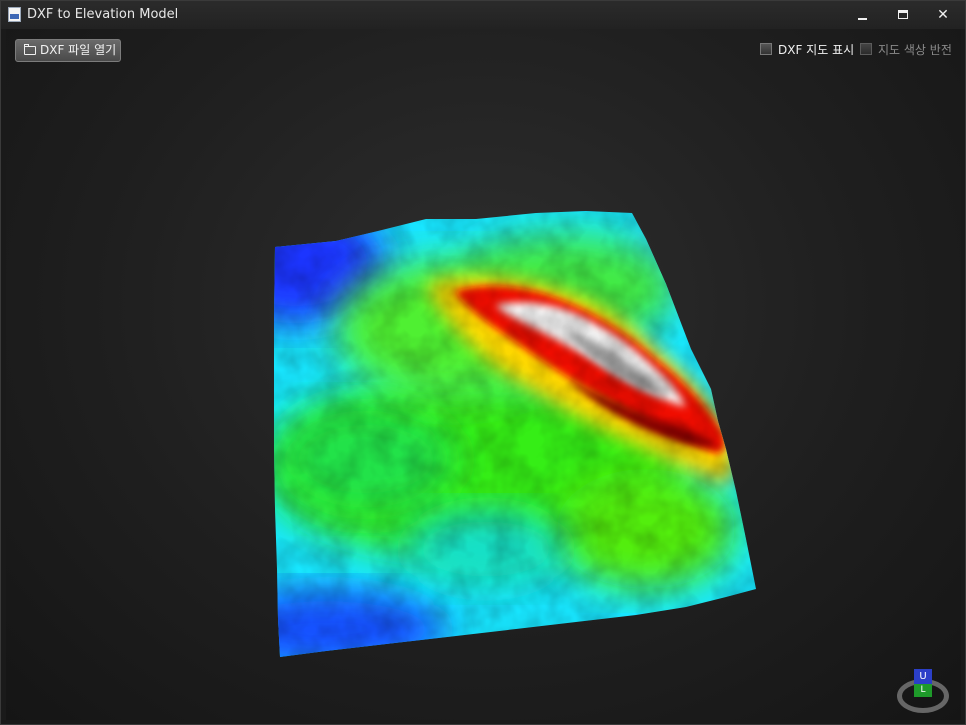  What do you see at coordinates (816, 49) in the screenshot?
I see `show-dxf-map-label: DXF 지도 표시` at bounding box center [816, 49].